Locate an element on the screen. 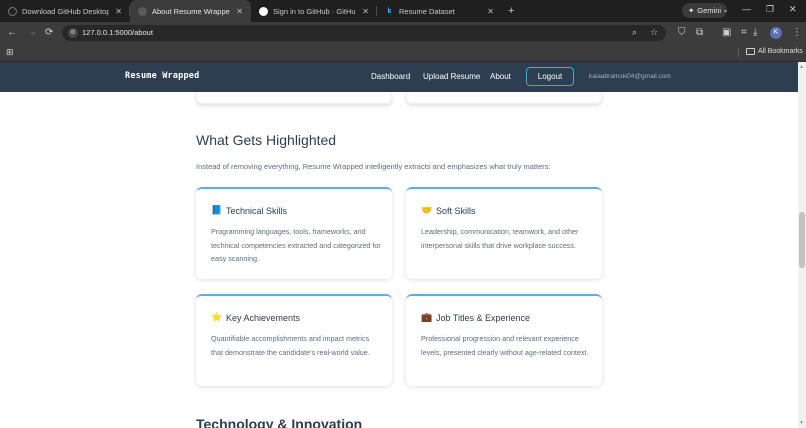 This screenshot has height=428, width=806. restore-icon: ❐ is located at coordinates (770, 9).